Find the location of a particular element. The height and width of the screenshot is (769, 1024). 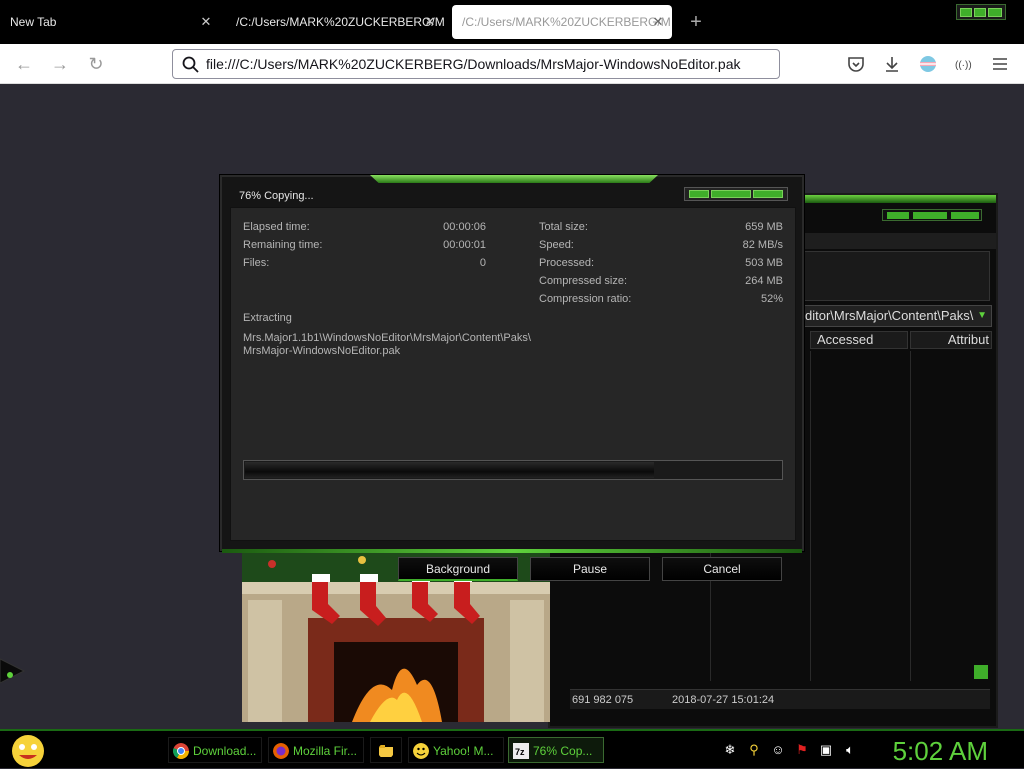

processed-value: 503 MB is located at coordinates (764, 263).